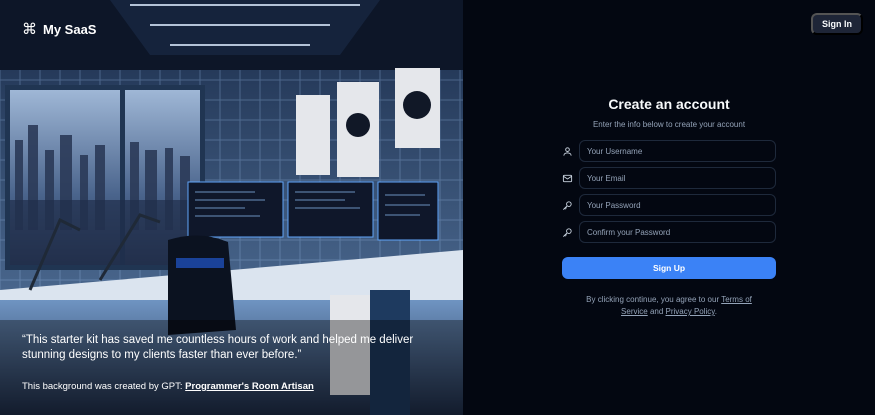  I want to click on username-row, so click(669, 151).